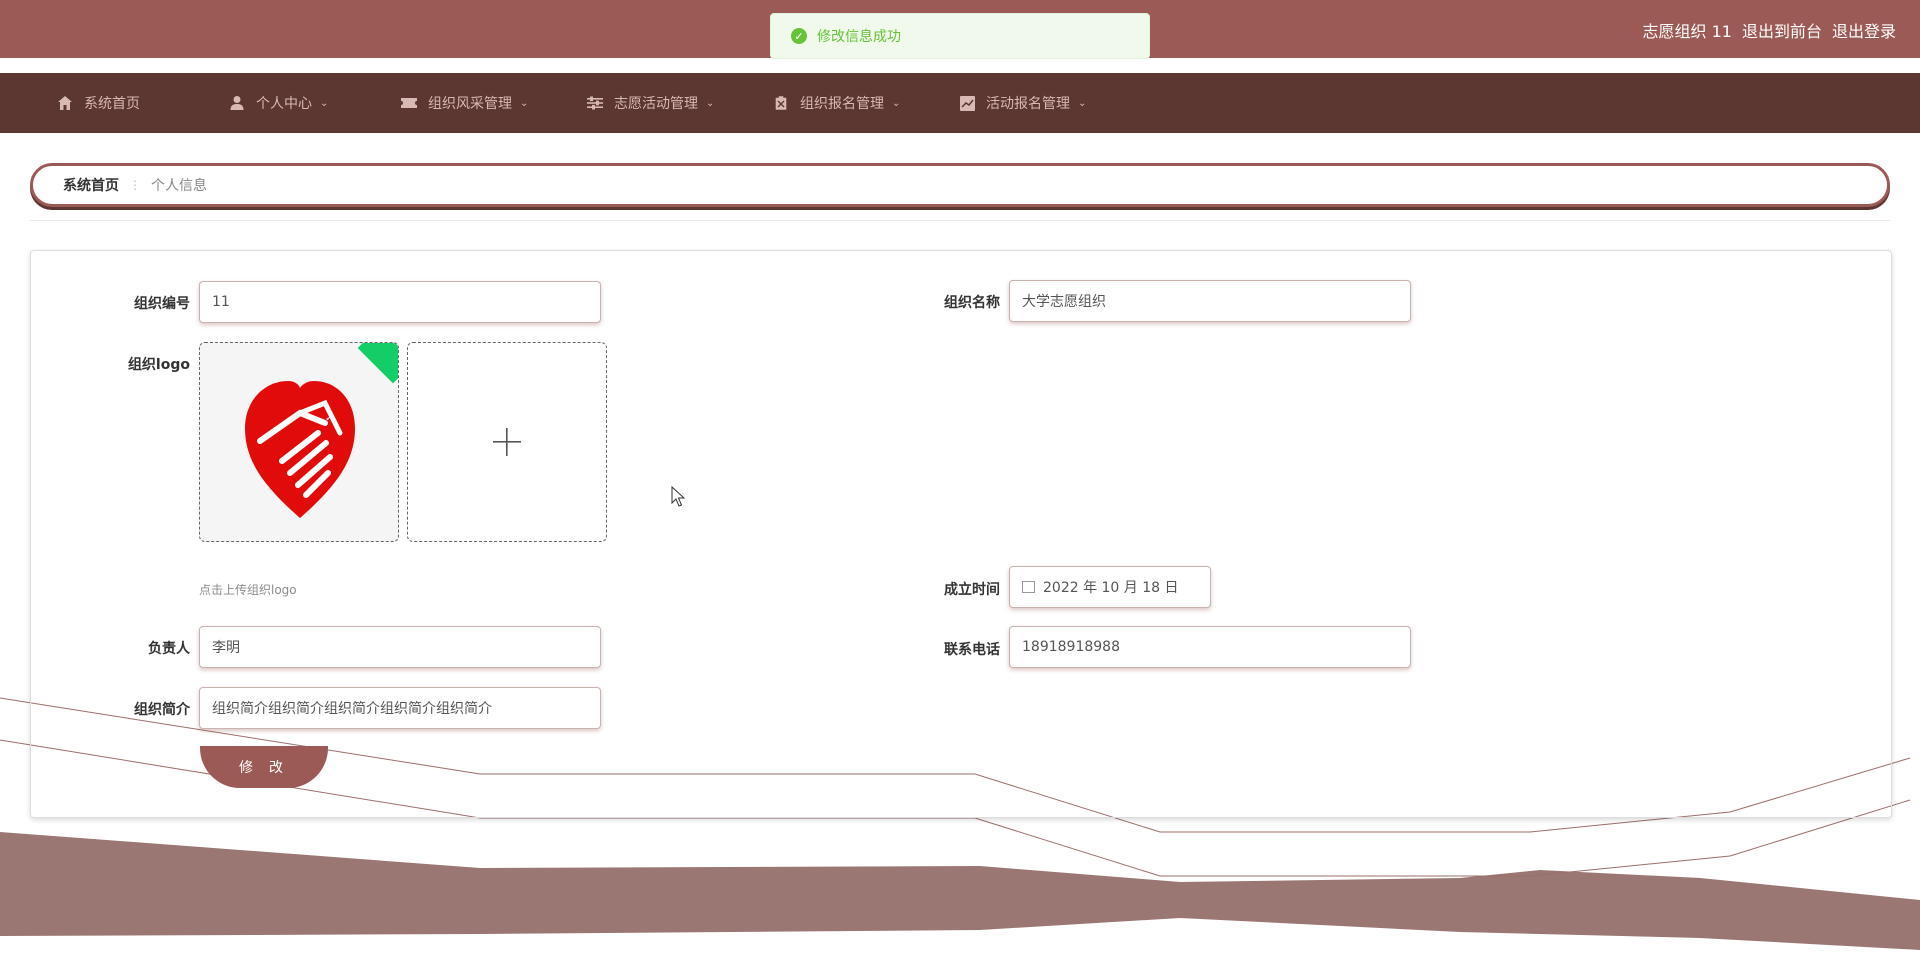  I want to click on breadcrumb-home: 系统首页, so click(91, 185).